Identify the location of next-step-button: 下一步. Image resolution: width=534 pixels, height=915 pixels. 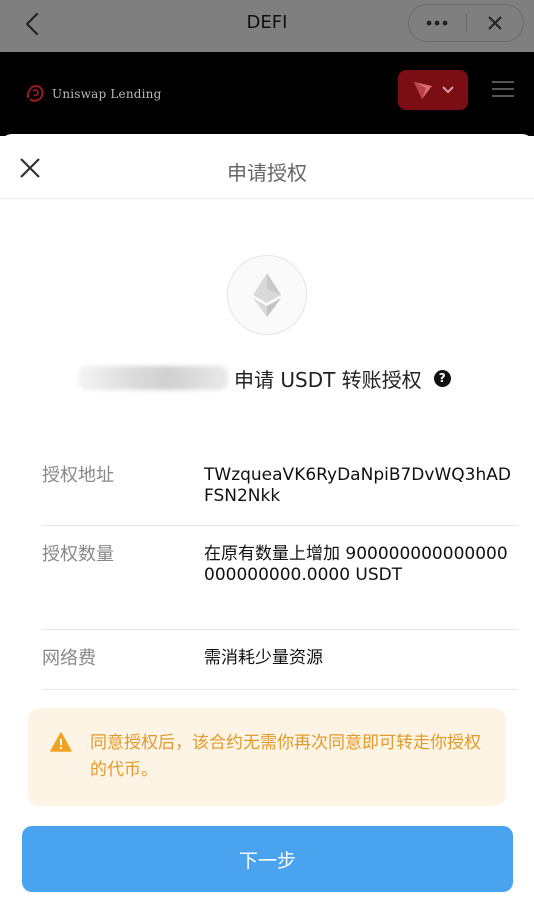
(267, 859).